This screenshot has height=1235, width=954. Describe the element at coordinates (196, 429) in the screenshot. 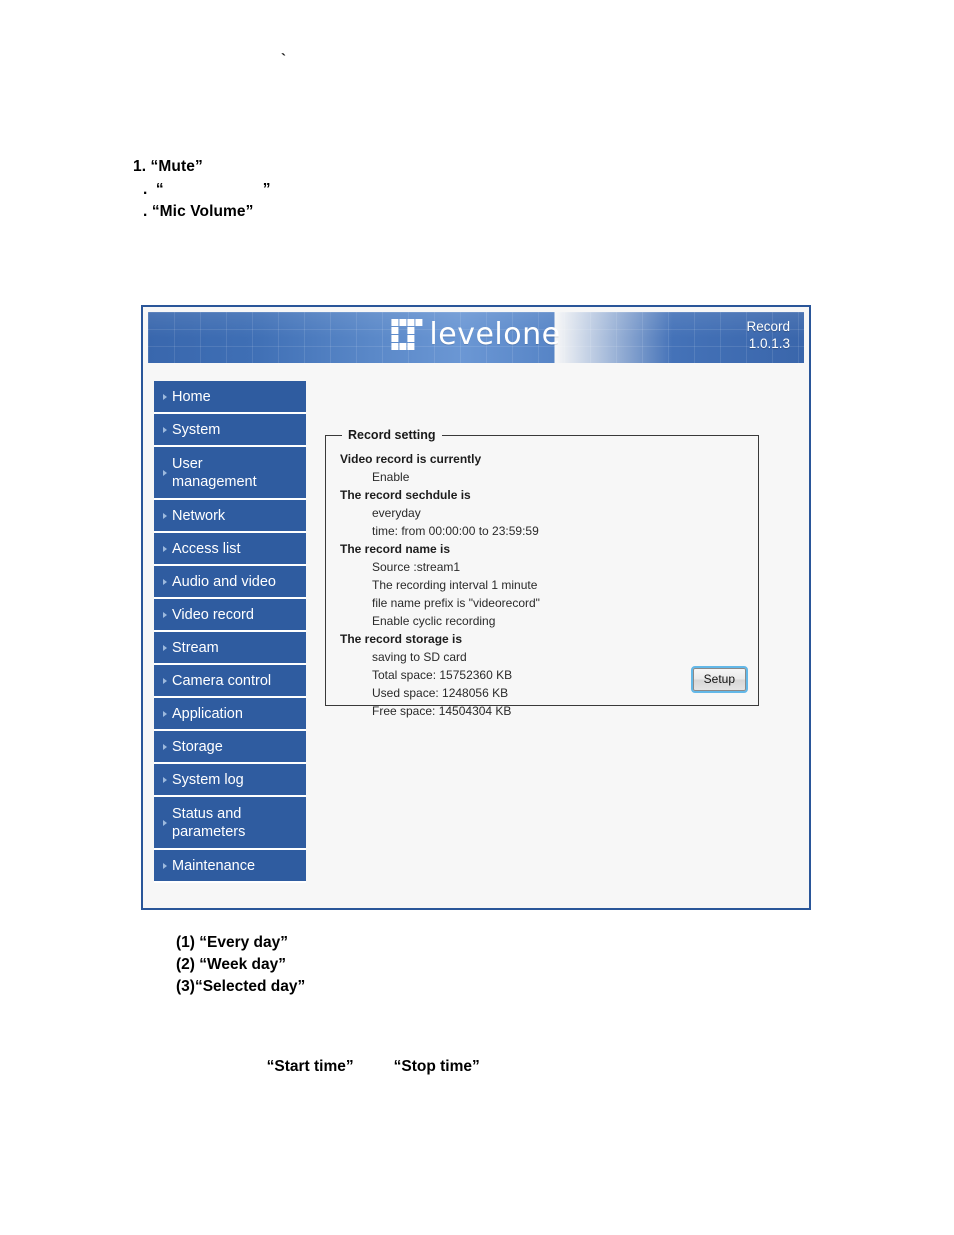

I see `sidebar-item-label: System` at that location.